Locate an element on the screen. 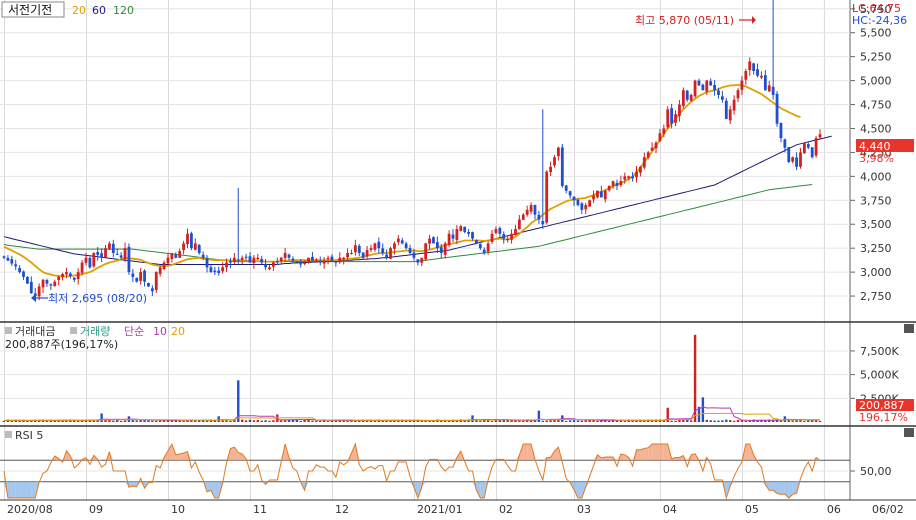  x-tick-label: 05 is located at coordinates (752, 509).